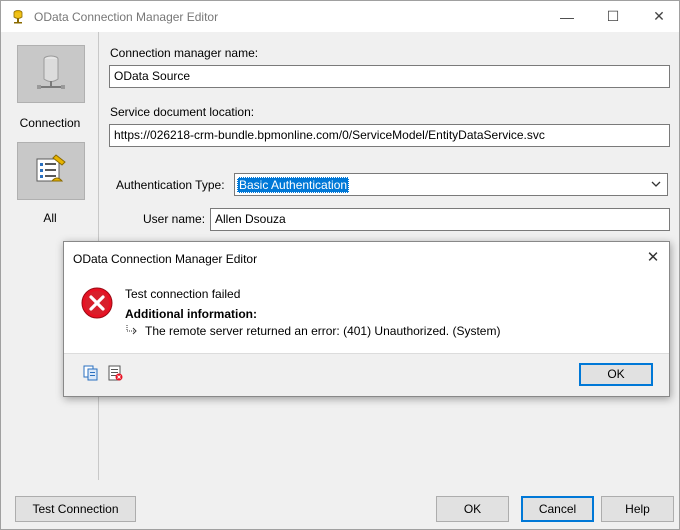 This screenshot has width=680, height=530. Describe the element at coordinates (18, 17) in the screenshot. I see `odata-app-icon` at that location.